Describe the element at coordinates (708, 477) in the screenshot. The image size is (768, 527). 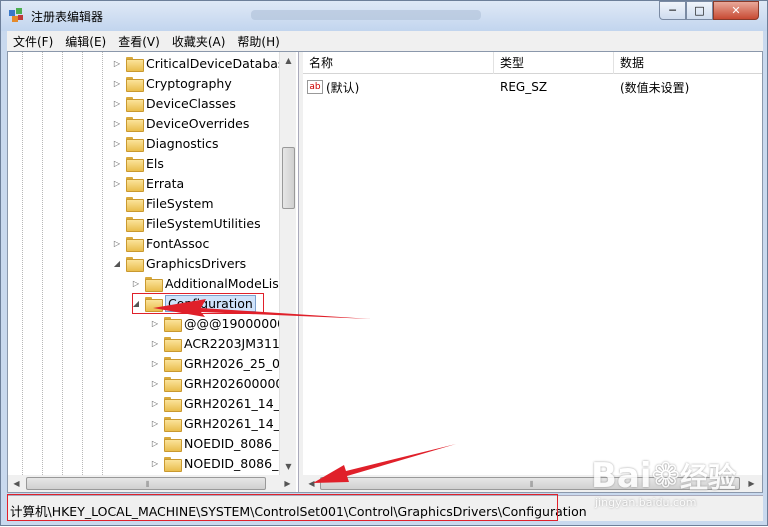
I see `watermark-suffix: 经验` at that location.